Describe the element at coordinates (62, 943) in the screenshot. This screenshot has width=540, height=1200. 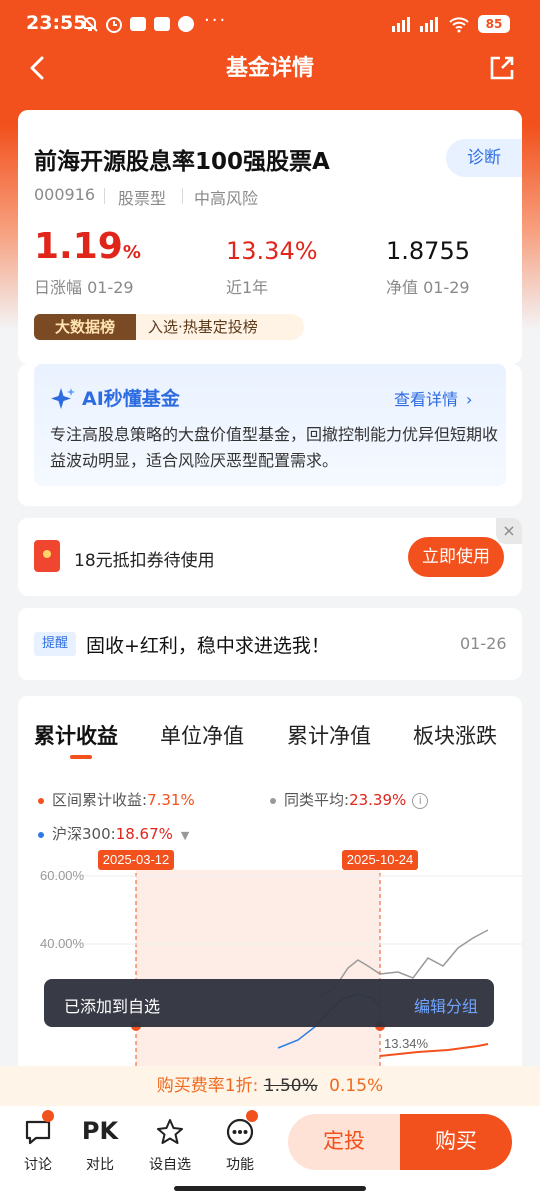
I see `y-tick-label: 40.00%` at that location.